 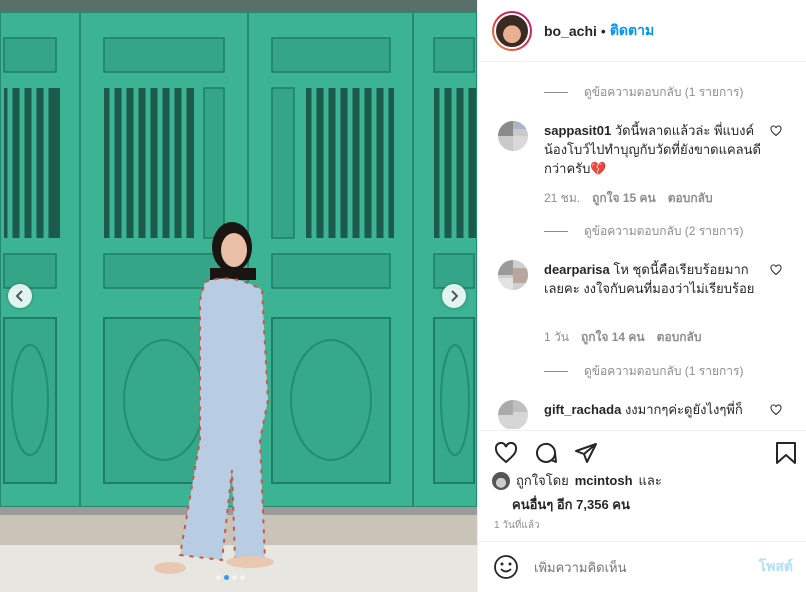 What do you see at coordinates (230, 577) in the screenshot?
I see `carousel-indicator` at bounding box center [230, 577].